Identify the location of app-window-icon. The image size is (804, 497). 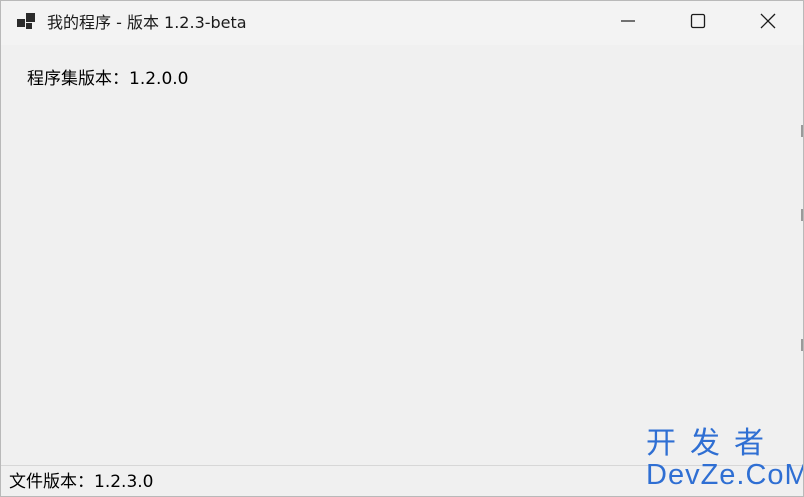
(27, 22).